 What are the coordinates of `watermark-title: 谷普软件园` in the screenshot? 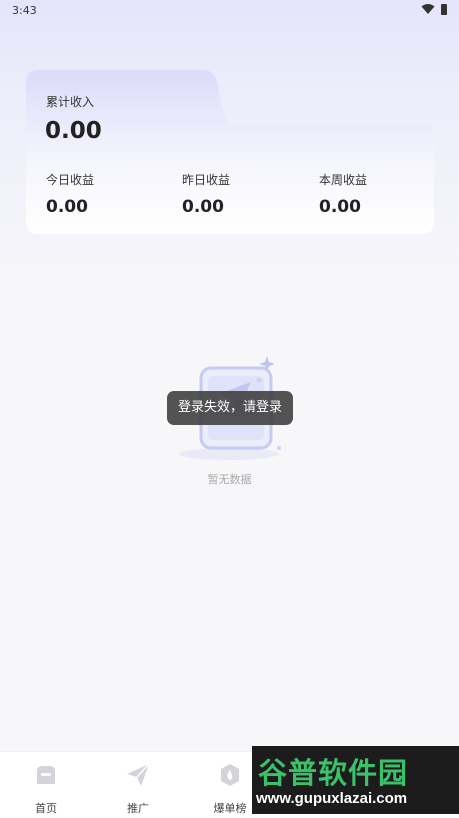 It's located at (333, 773).